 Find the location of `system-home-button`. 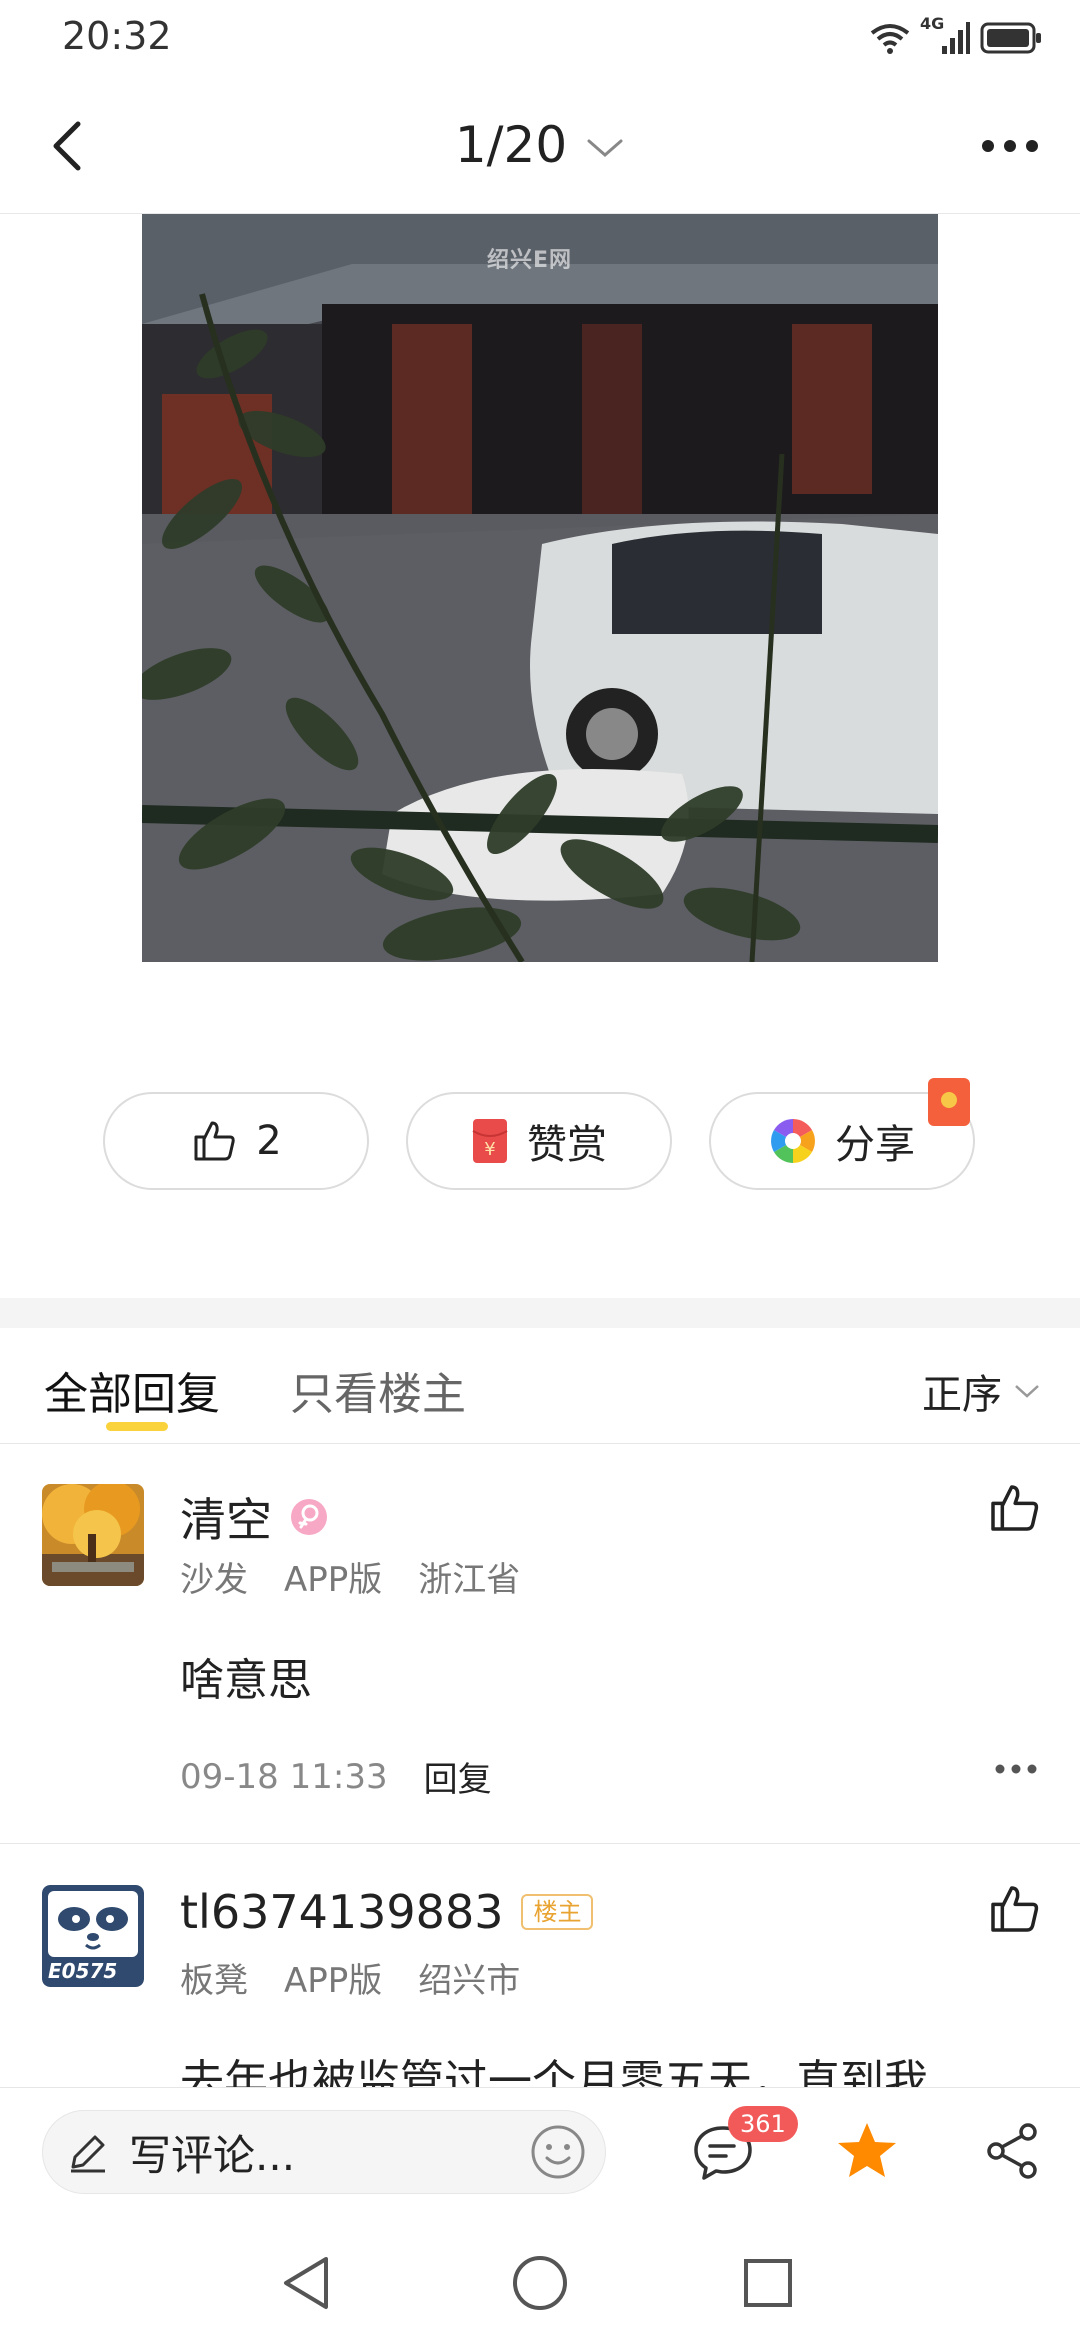

system-home-button is located at coordinates (540, 2283).